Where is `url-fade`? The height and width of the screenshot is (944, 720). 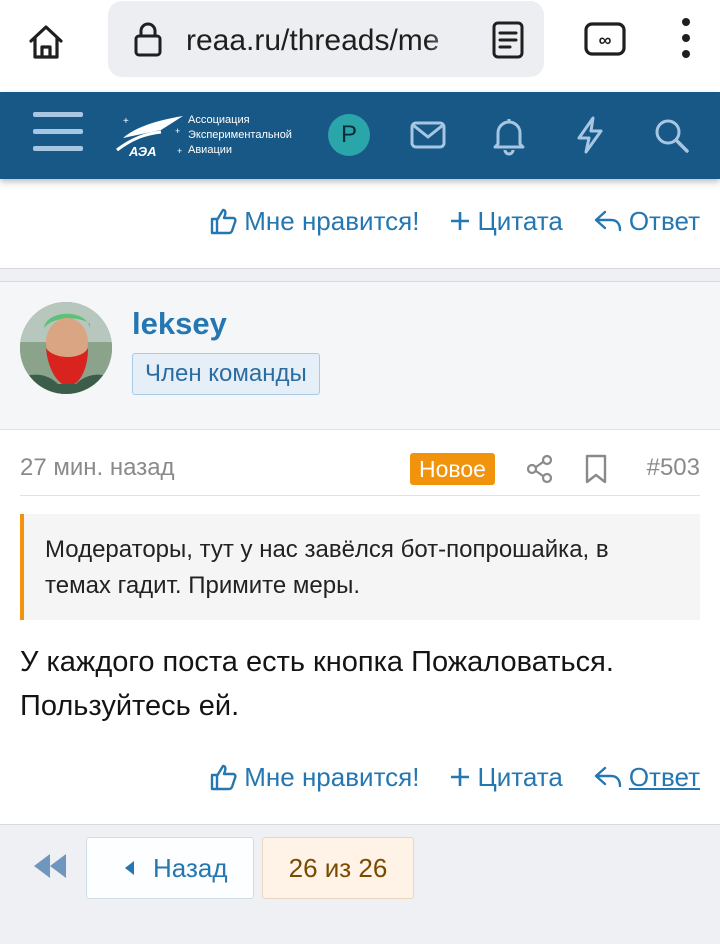 url-fade is located at coordinates (450, 41).